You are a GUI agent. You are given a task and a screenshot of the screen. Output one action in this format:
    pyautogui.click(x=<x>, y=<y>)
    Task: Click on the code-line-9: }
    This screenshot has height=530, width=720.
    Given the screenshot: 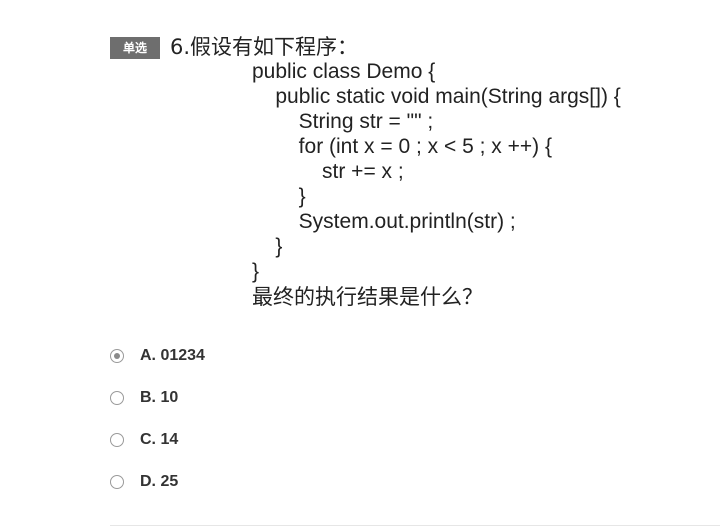 What is the action you would take?
    pyautogui.click(x=256, y=271)
    